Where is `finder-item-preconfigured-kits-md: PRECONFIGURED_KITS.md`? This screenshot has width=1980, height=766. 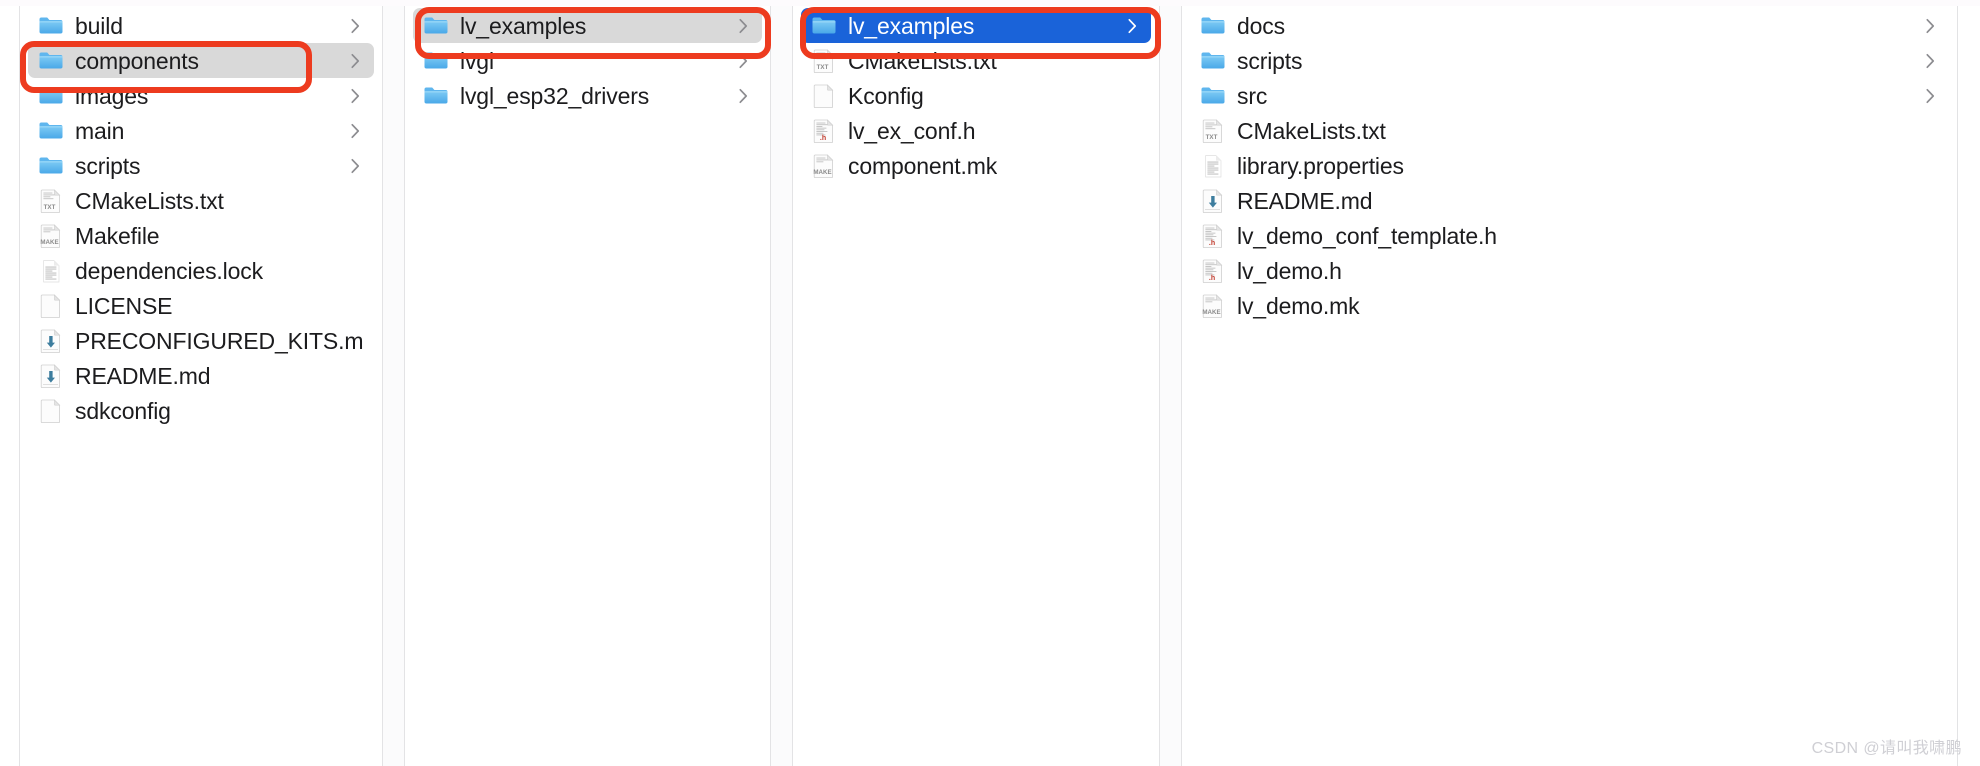 finder-item-preconfigured-kits-md: PRECONFIGURED_KITS.md is located at coordinates (201, 340).